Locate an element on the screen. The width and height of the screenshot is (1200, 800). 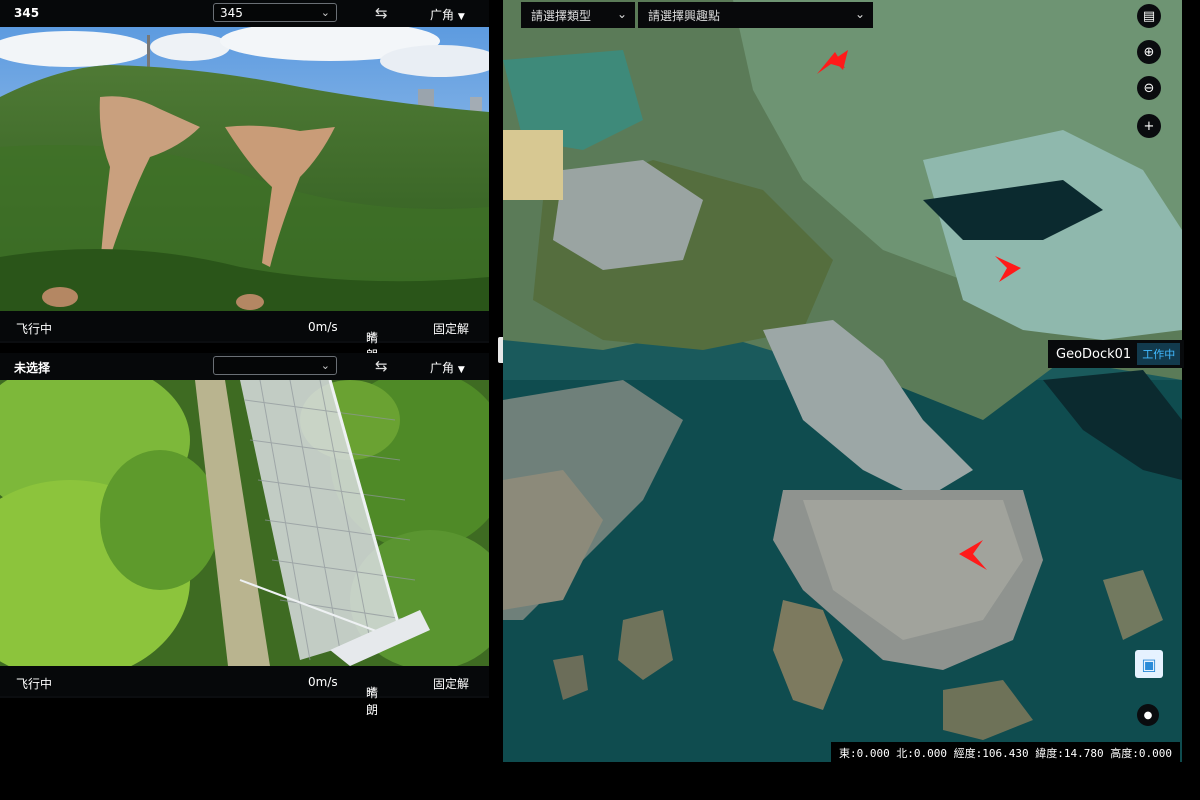
camera-2-lens-label: 广角 is located at coordinates (442, 368).